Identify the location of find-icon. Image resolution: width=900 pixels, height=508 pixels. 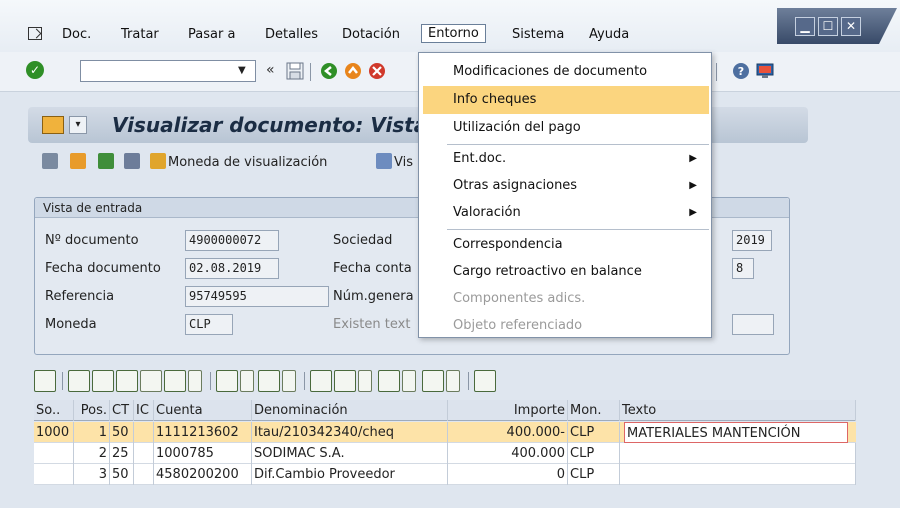
(127, 381).